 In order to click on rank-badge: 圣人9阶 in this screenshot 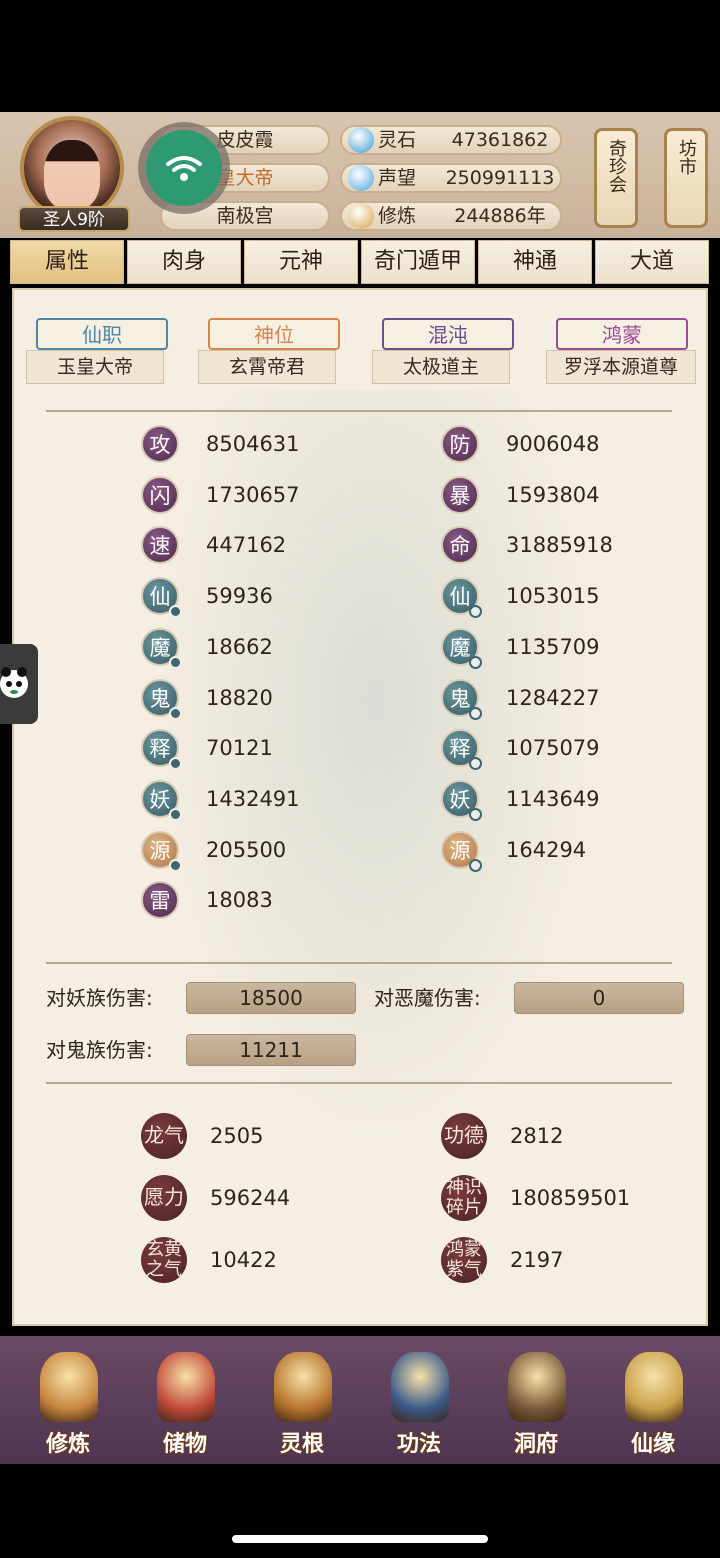, I will do `click(74, 219)`.